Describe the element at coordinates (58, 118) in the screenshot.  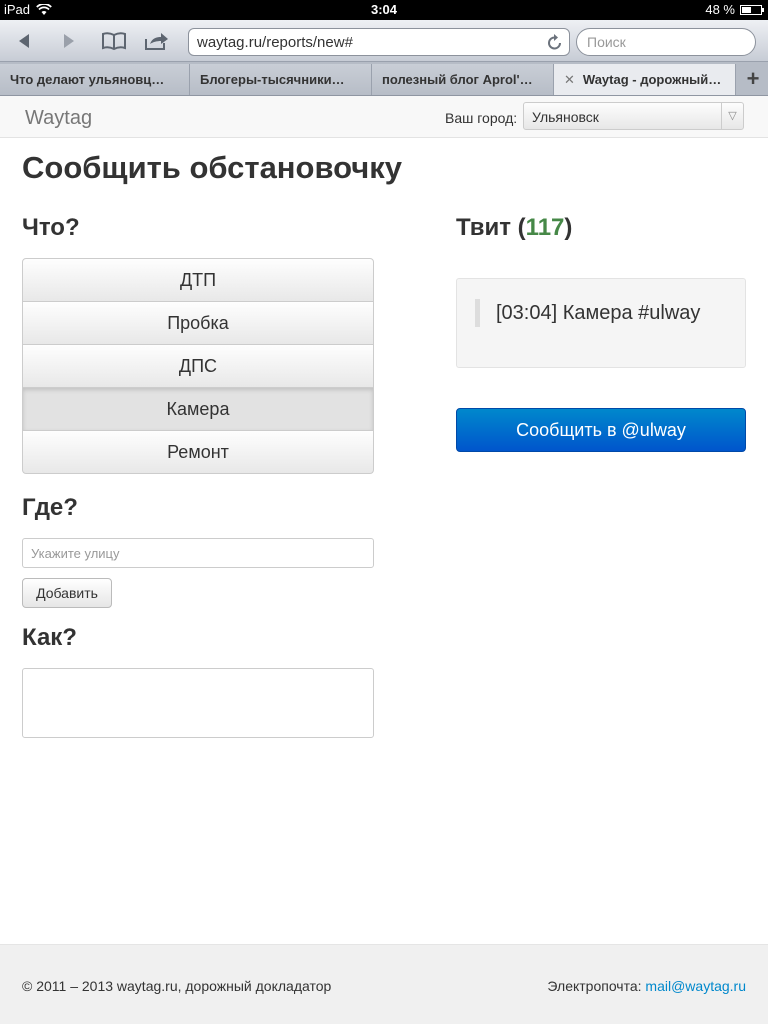
I see `brand-logo: Waytag` at that location.